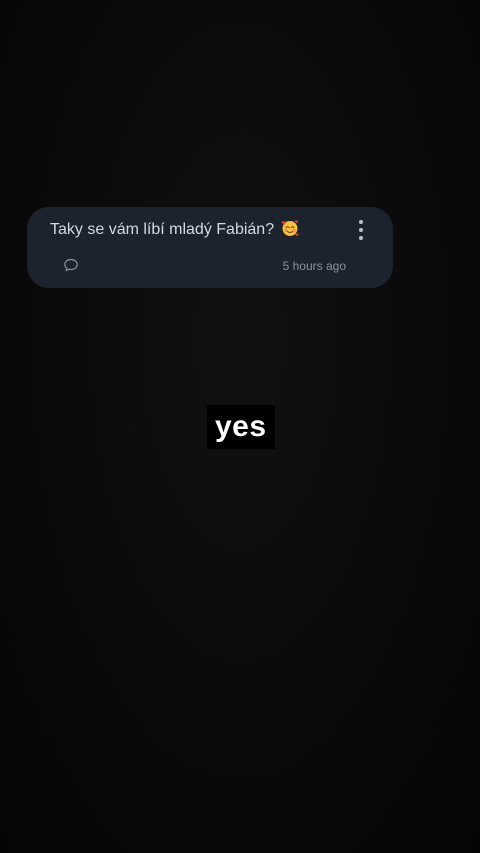  I want to click on more-options-icon, so click(361, 230).